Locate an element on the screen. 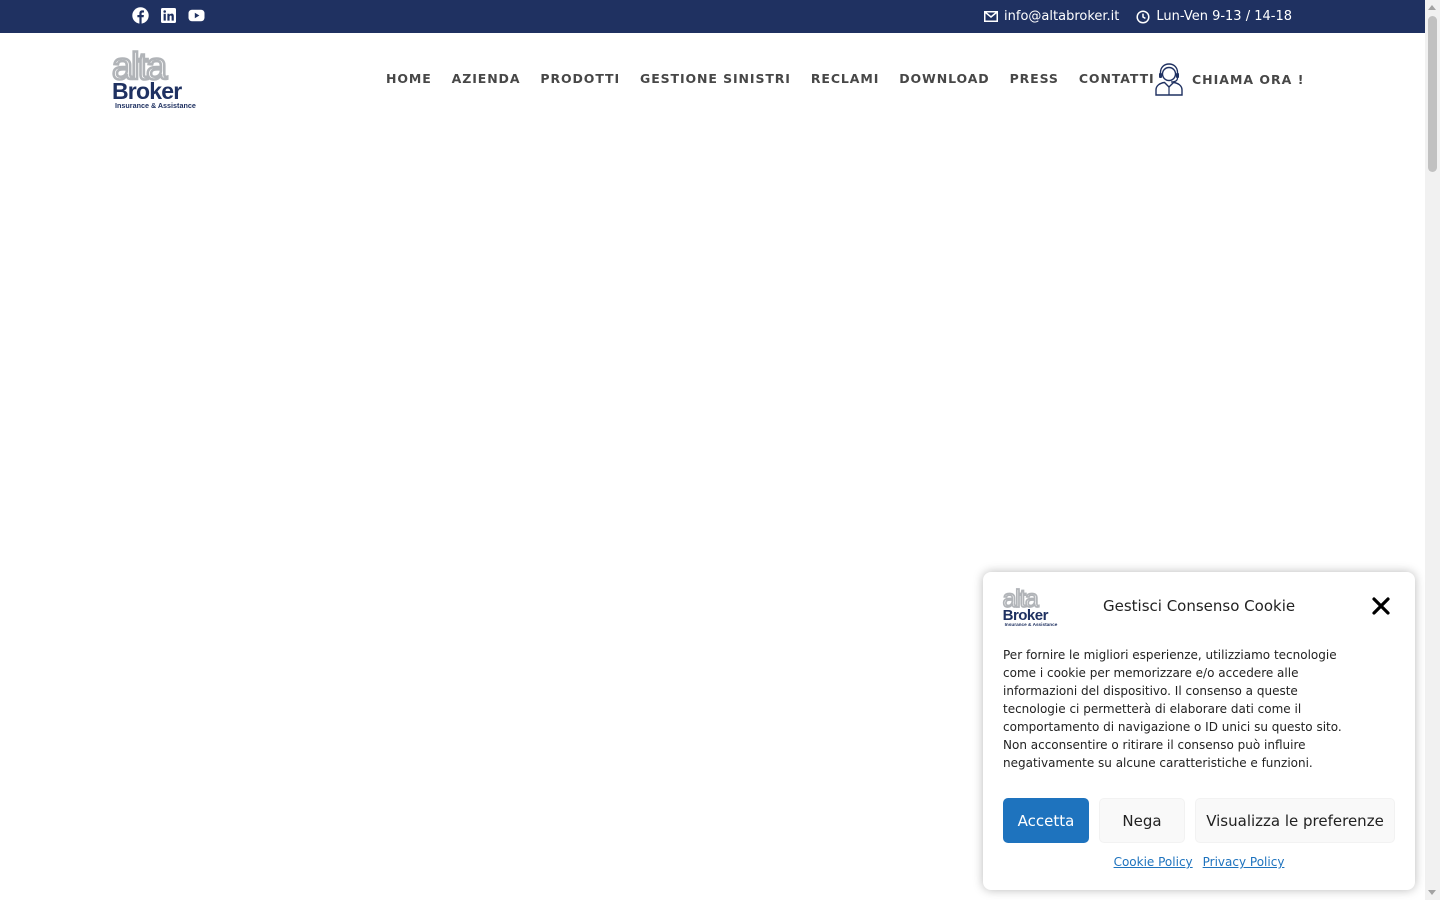 The height and width of the screenshot is (900, 1440). linkedin-icon is located at coordinates (168, 15).